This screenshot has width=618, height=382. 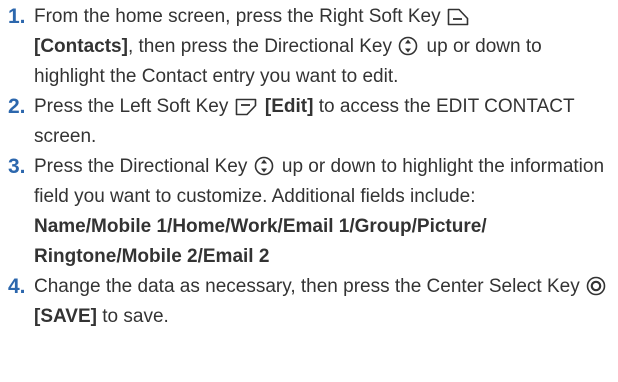 I want to click on step-text-segment: to save., so click(x=135, y=316).